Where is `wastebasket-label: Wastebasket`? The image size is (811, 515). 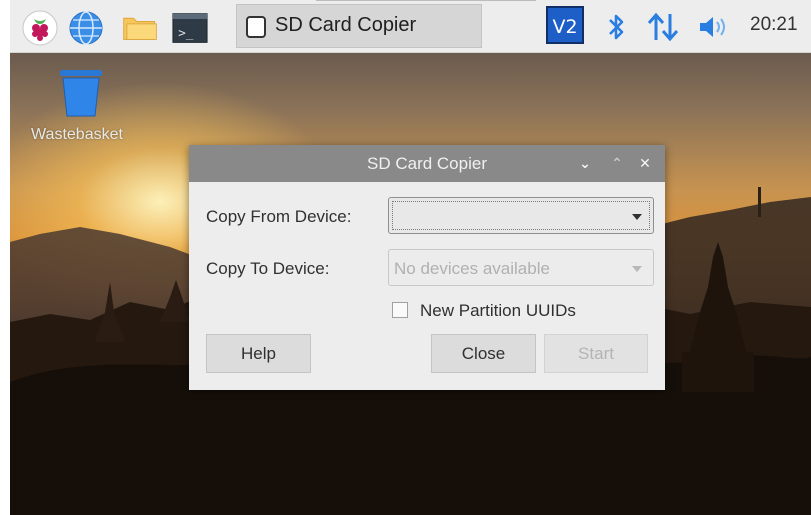
wastebasket-label: Wastebasket is located at coordinates (77, 134).